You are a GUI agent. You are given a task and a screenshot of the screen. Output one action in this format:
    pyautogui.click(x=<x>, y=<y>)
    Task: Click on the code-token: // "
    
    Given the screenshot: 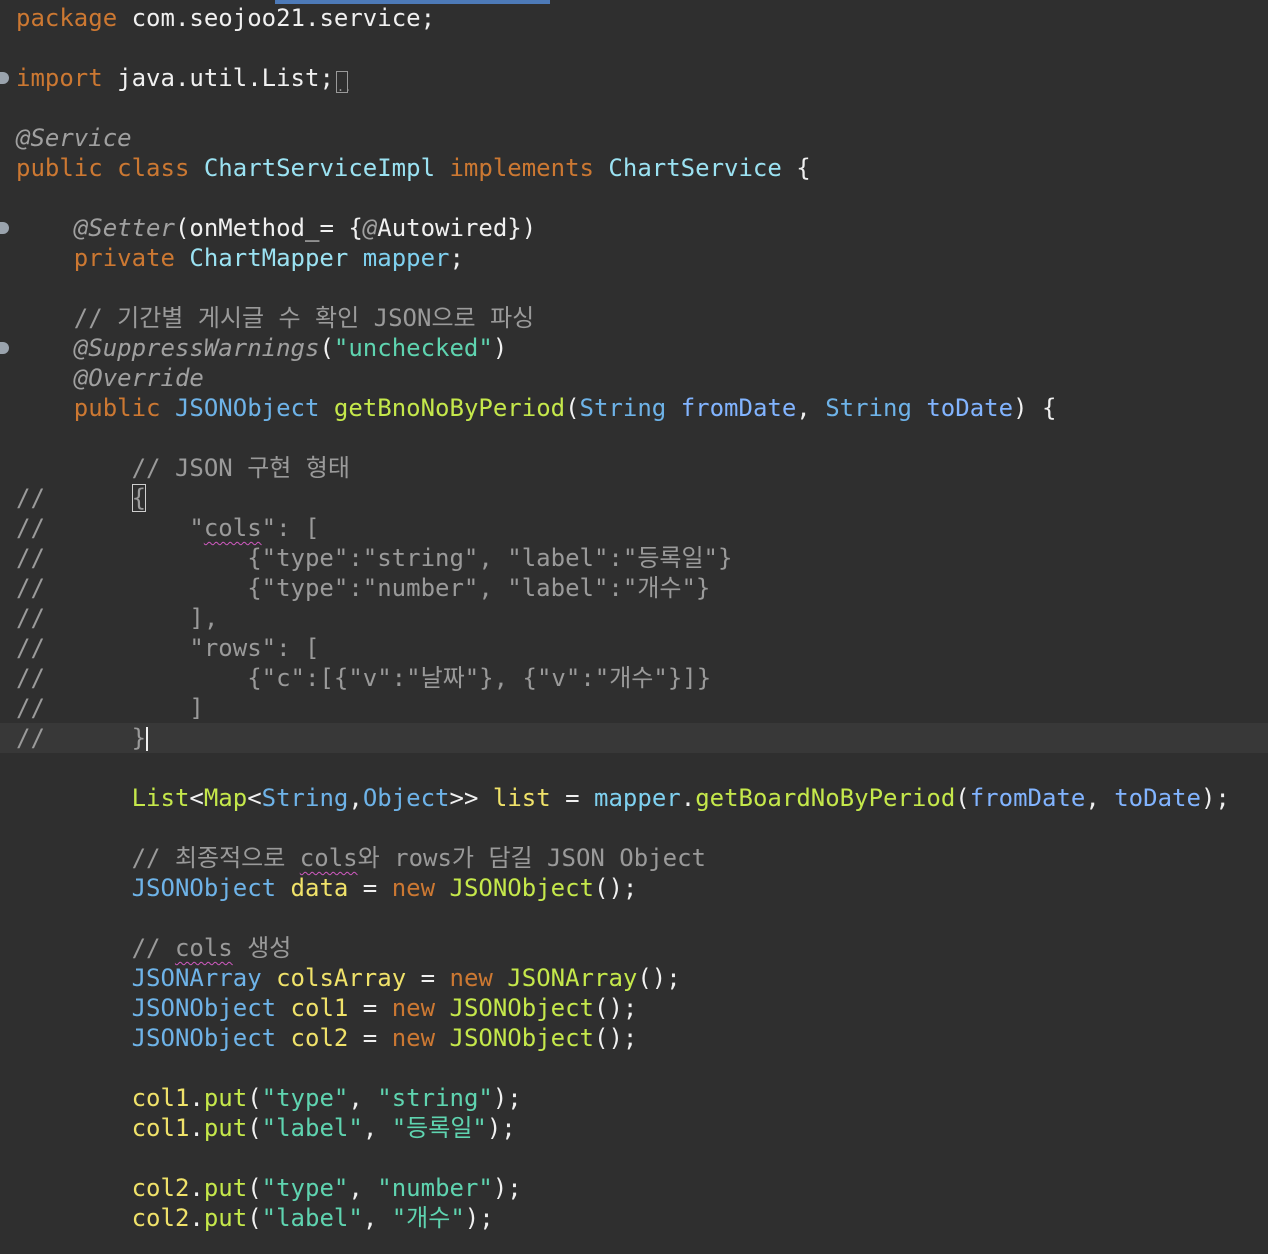 What is the action you would take?
    pyautogui.click(x=110, y=528)
    